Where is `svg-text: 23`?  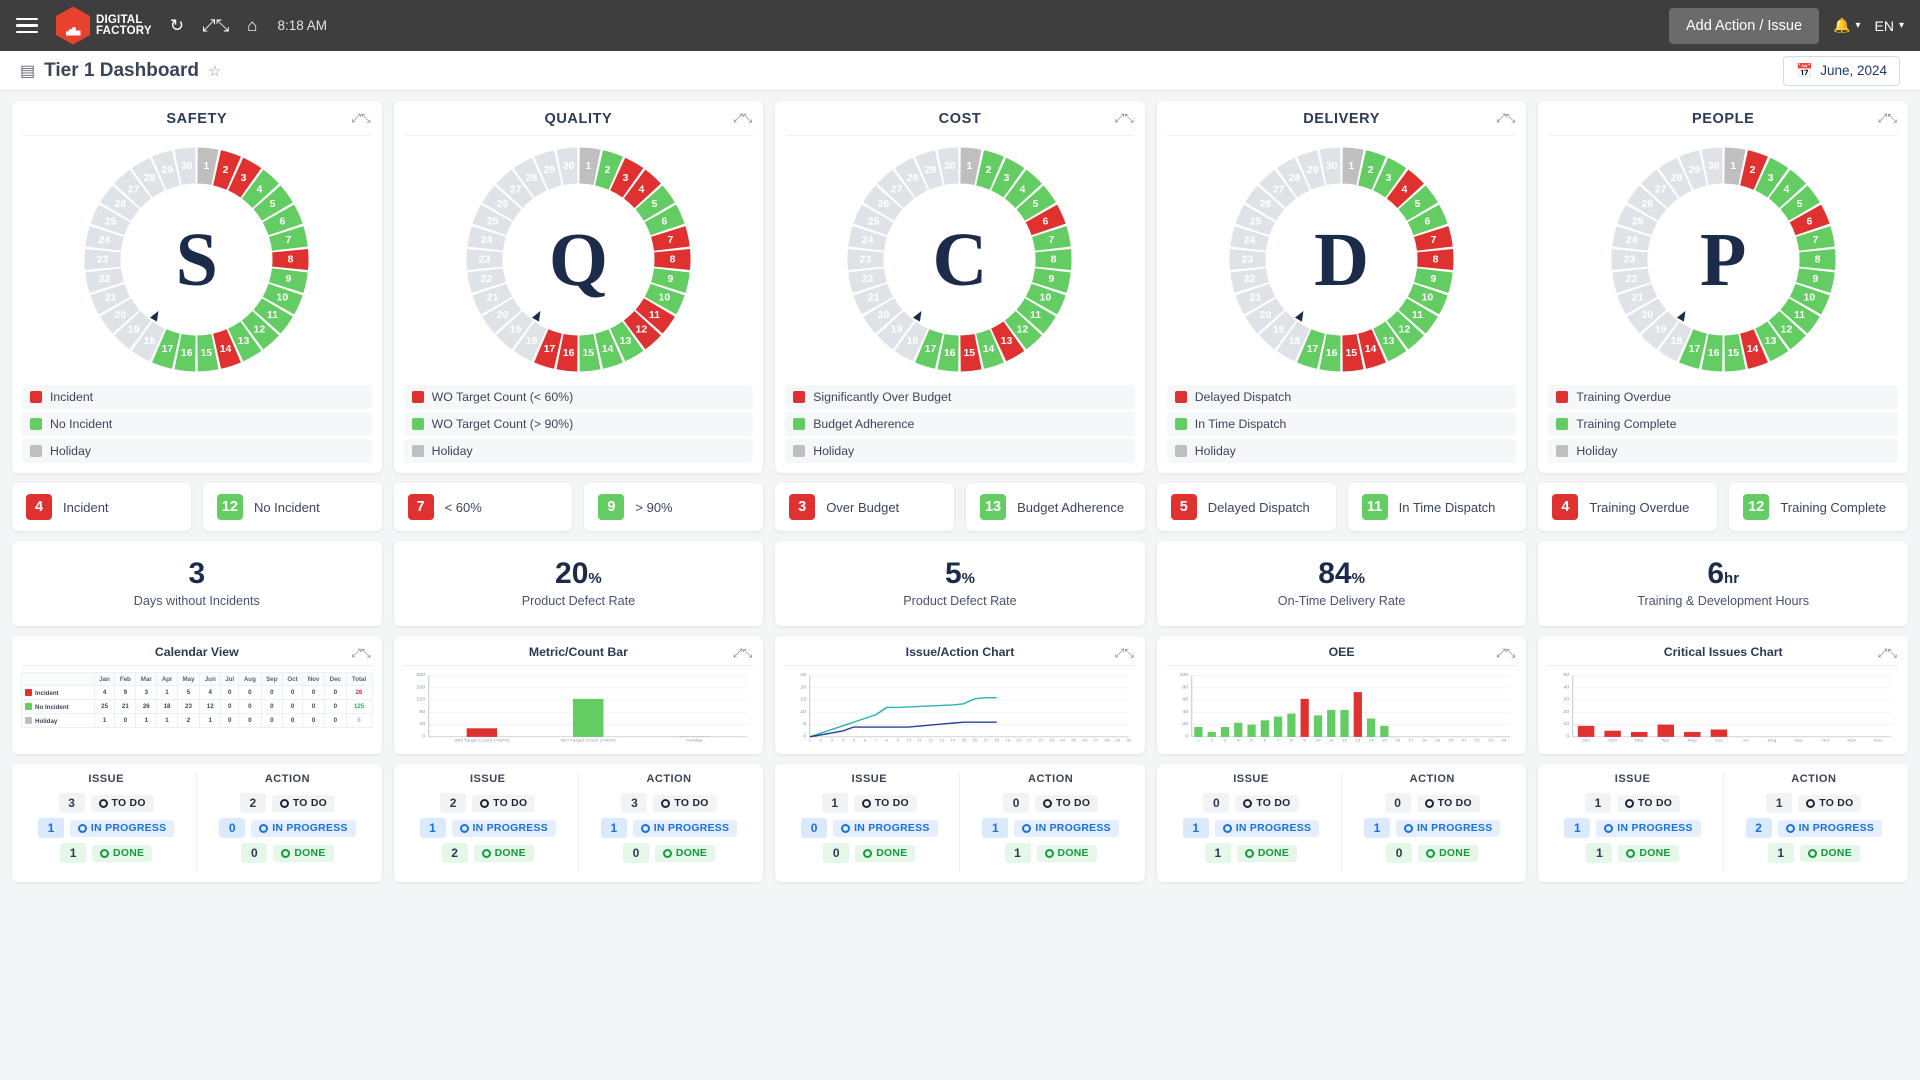 svg-text: 23 is located at coordinates (1051, 741).